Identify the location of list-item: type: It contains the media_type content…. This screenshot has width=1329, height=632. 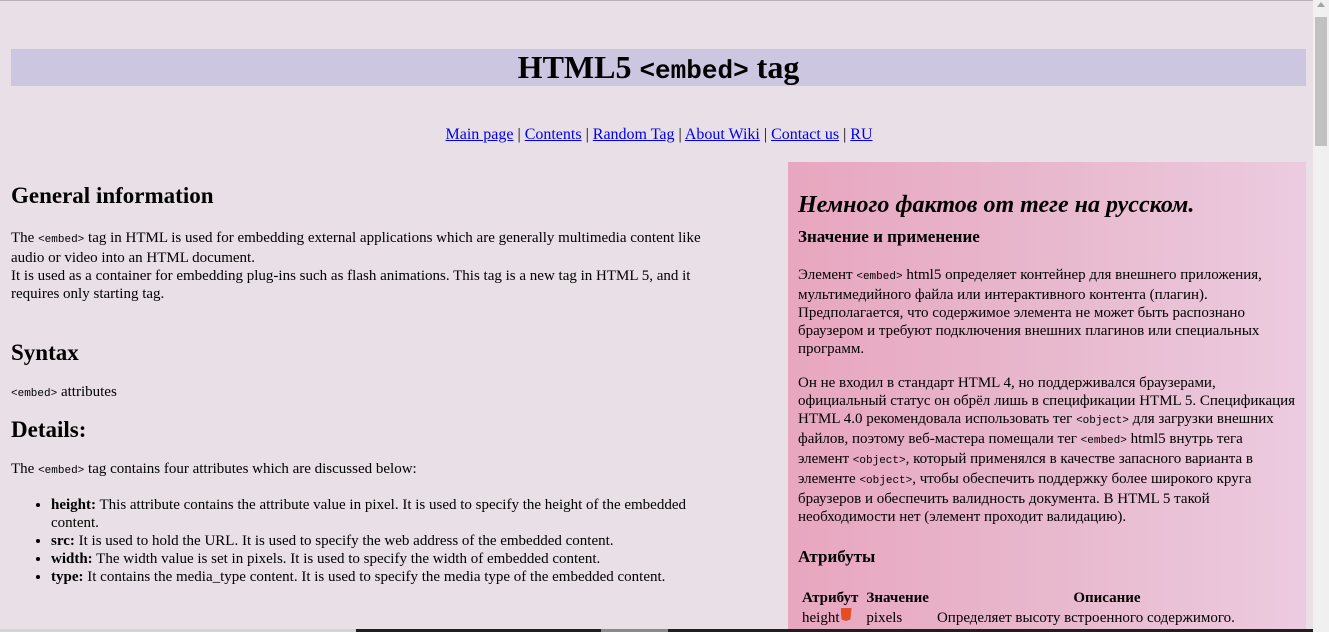
(391, 577).